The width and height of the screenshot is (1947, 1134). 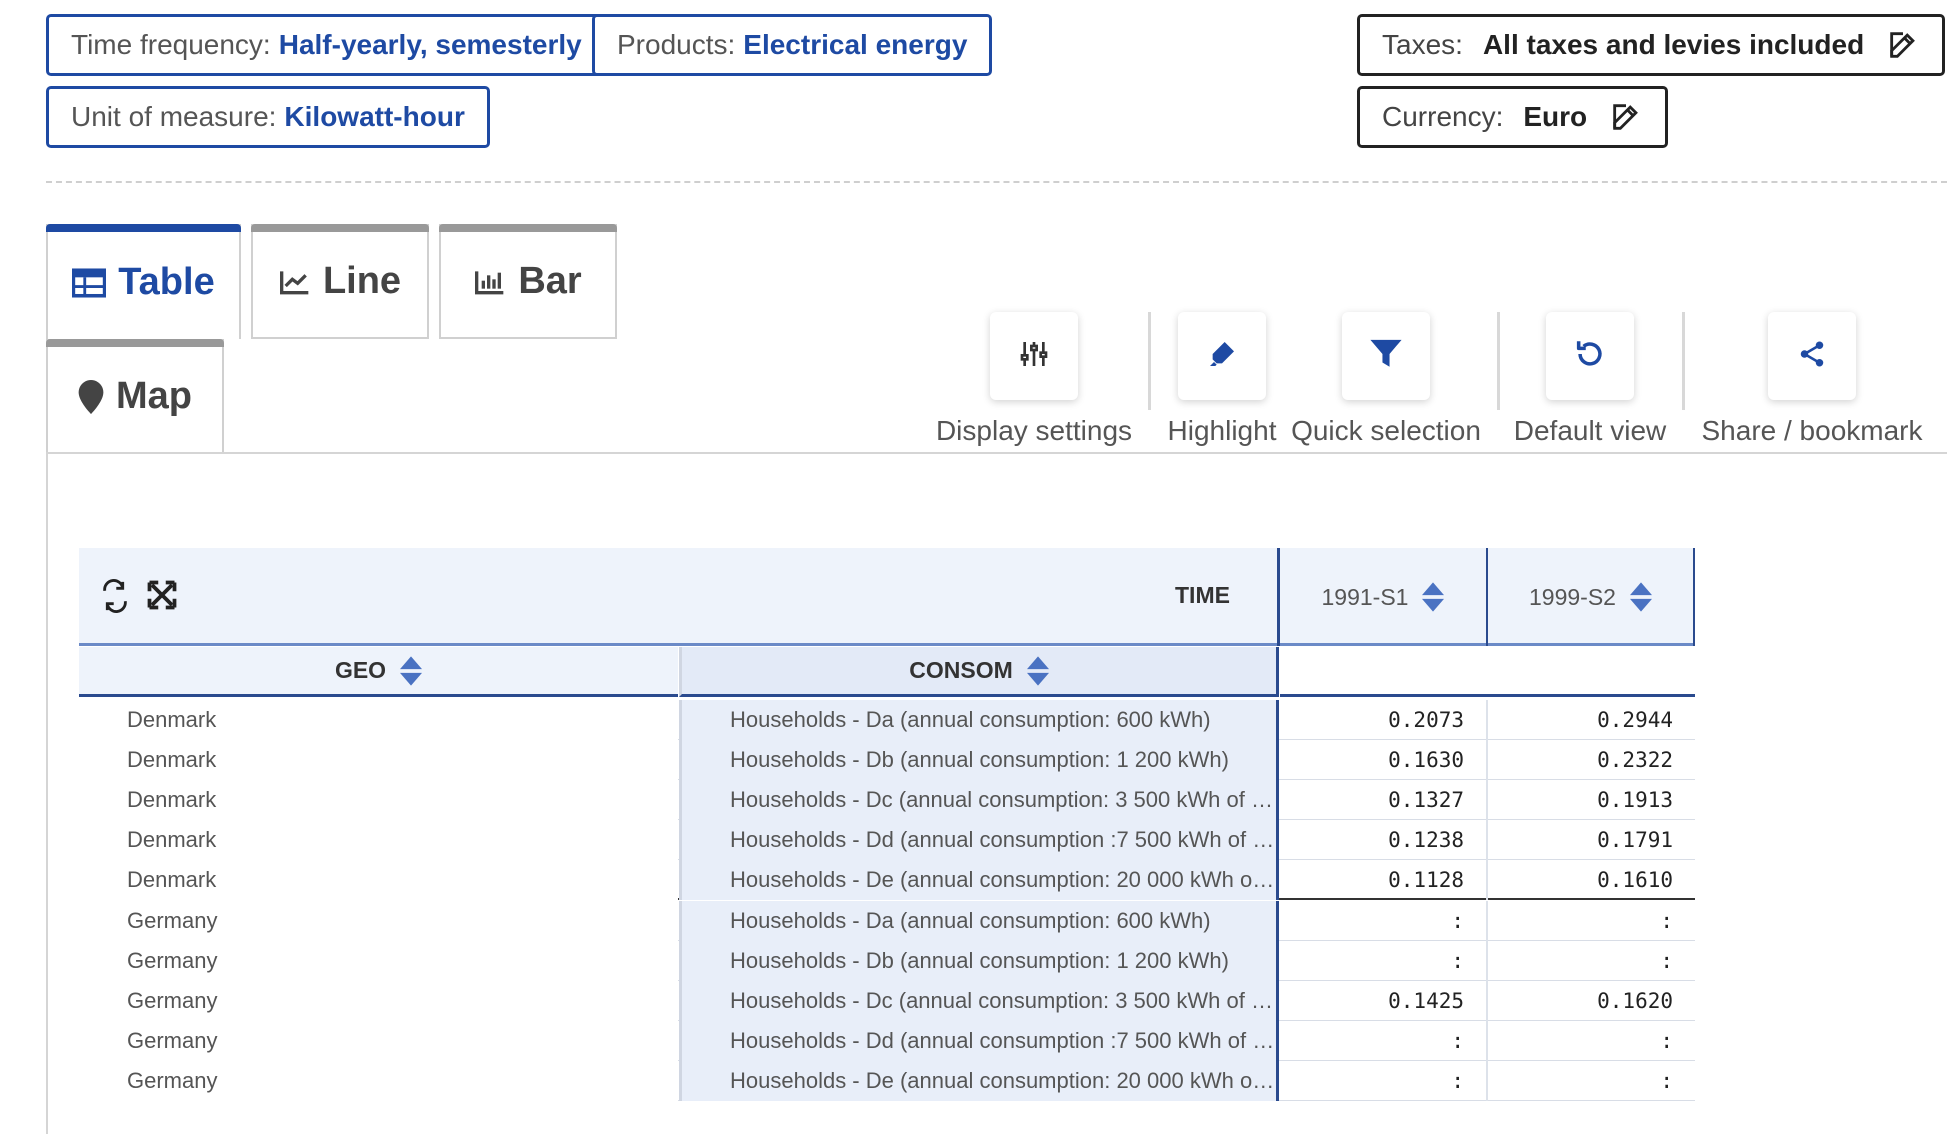 I want to click on time-dimension-label: TIME, so click(x=1202, y=595).